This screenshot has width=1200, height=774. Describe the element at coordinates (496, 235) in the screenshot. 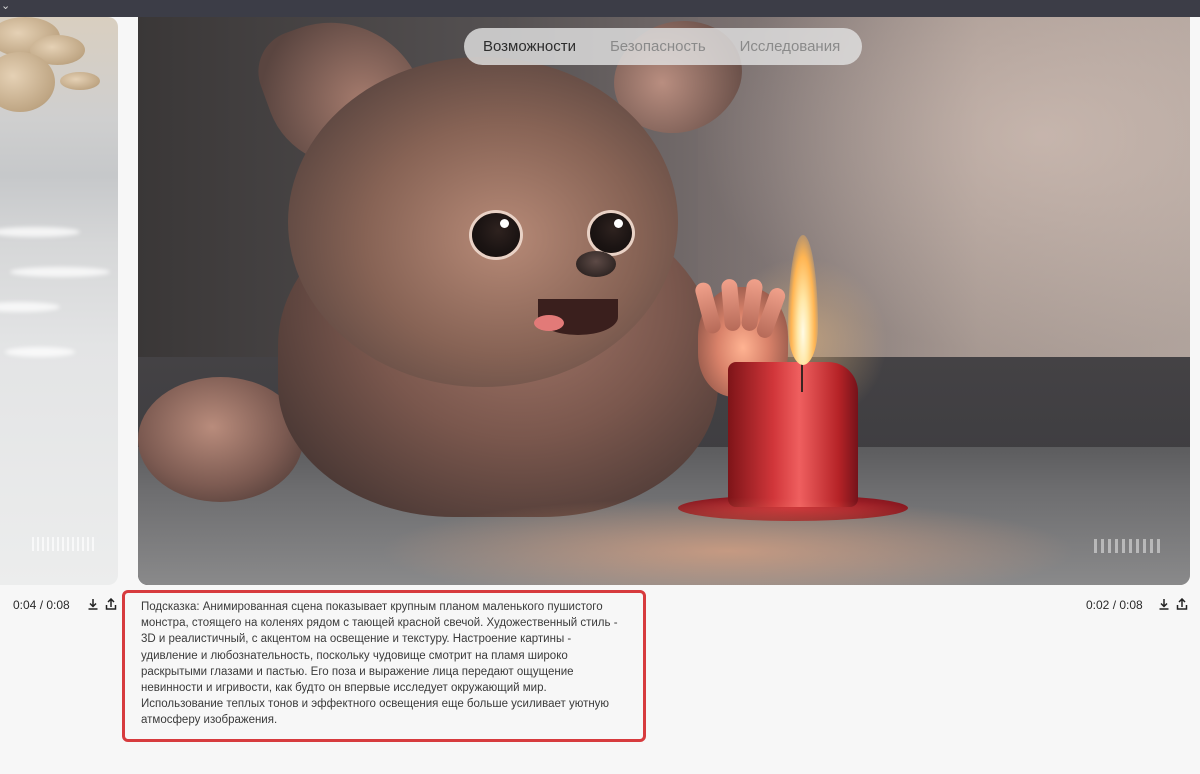

I see `monster-left-eye` at that location.